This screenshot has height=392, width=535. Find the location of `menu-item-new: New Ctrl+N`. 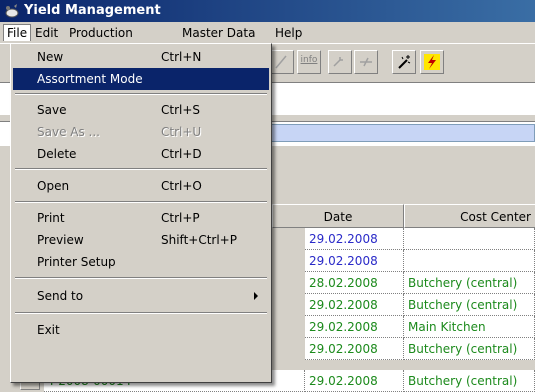

menu-item-new: New Ctrl+N is located at coordinates (141, 57).